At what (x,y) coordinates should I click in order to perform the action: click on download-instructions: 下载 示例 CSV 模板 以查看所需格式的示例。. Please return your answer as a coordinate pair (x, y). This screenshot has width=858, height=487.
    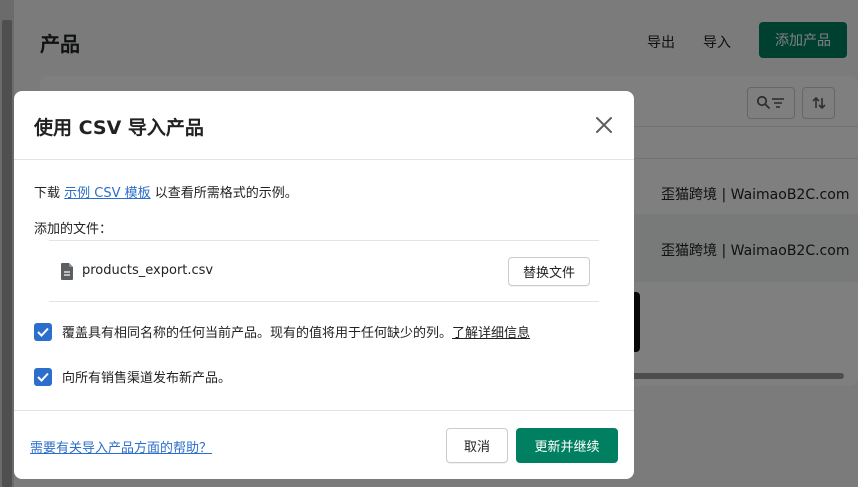
    Looking at the image, I should click on (166, 191).